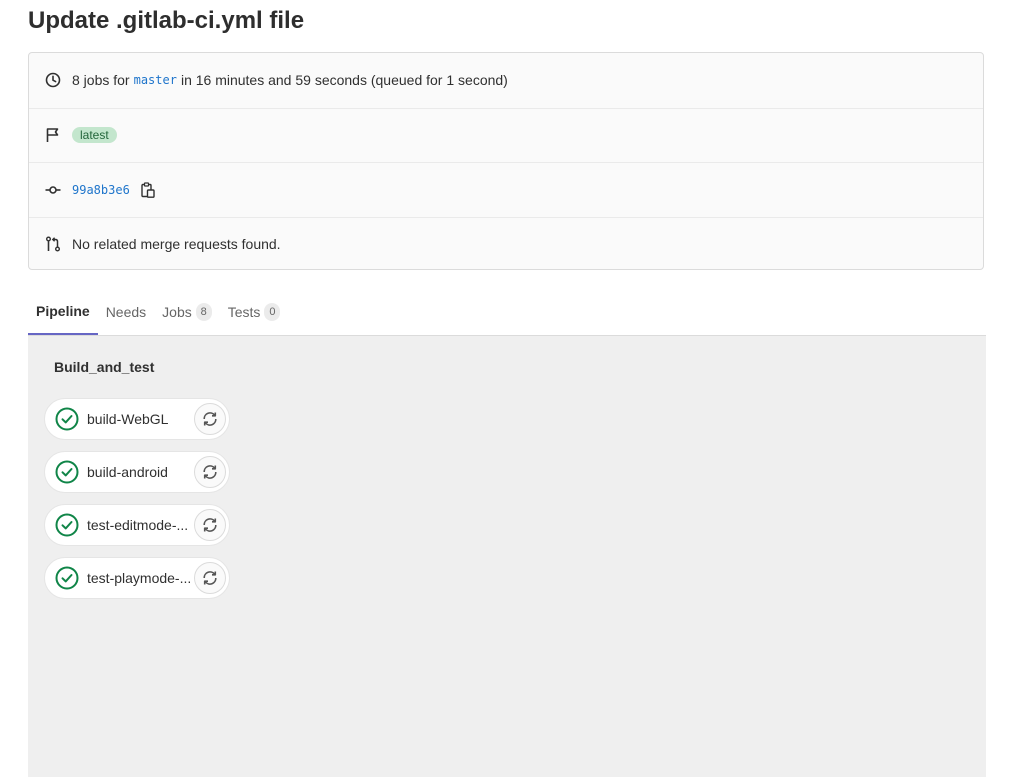  Describe the element at coordinates (94, 135) in the screenshot. I see `latest-badge: latest` at that location.